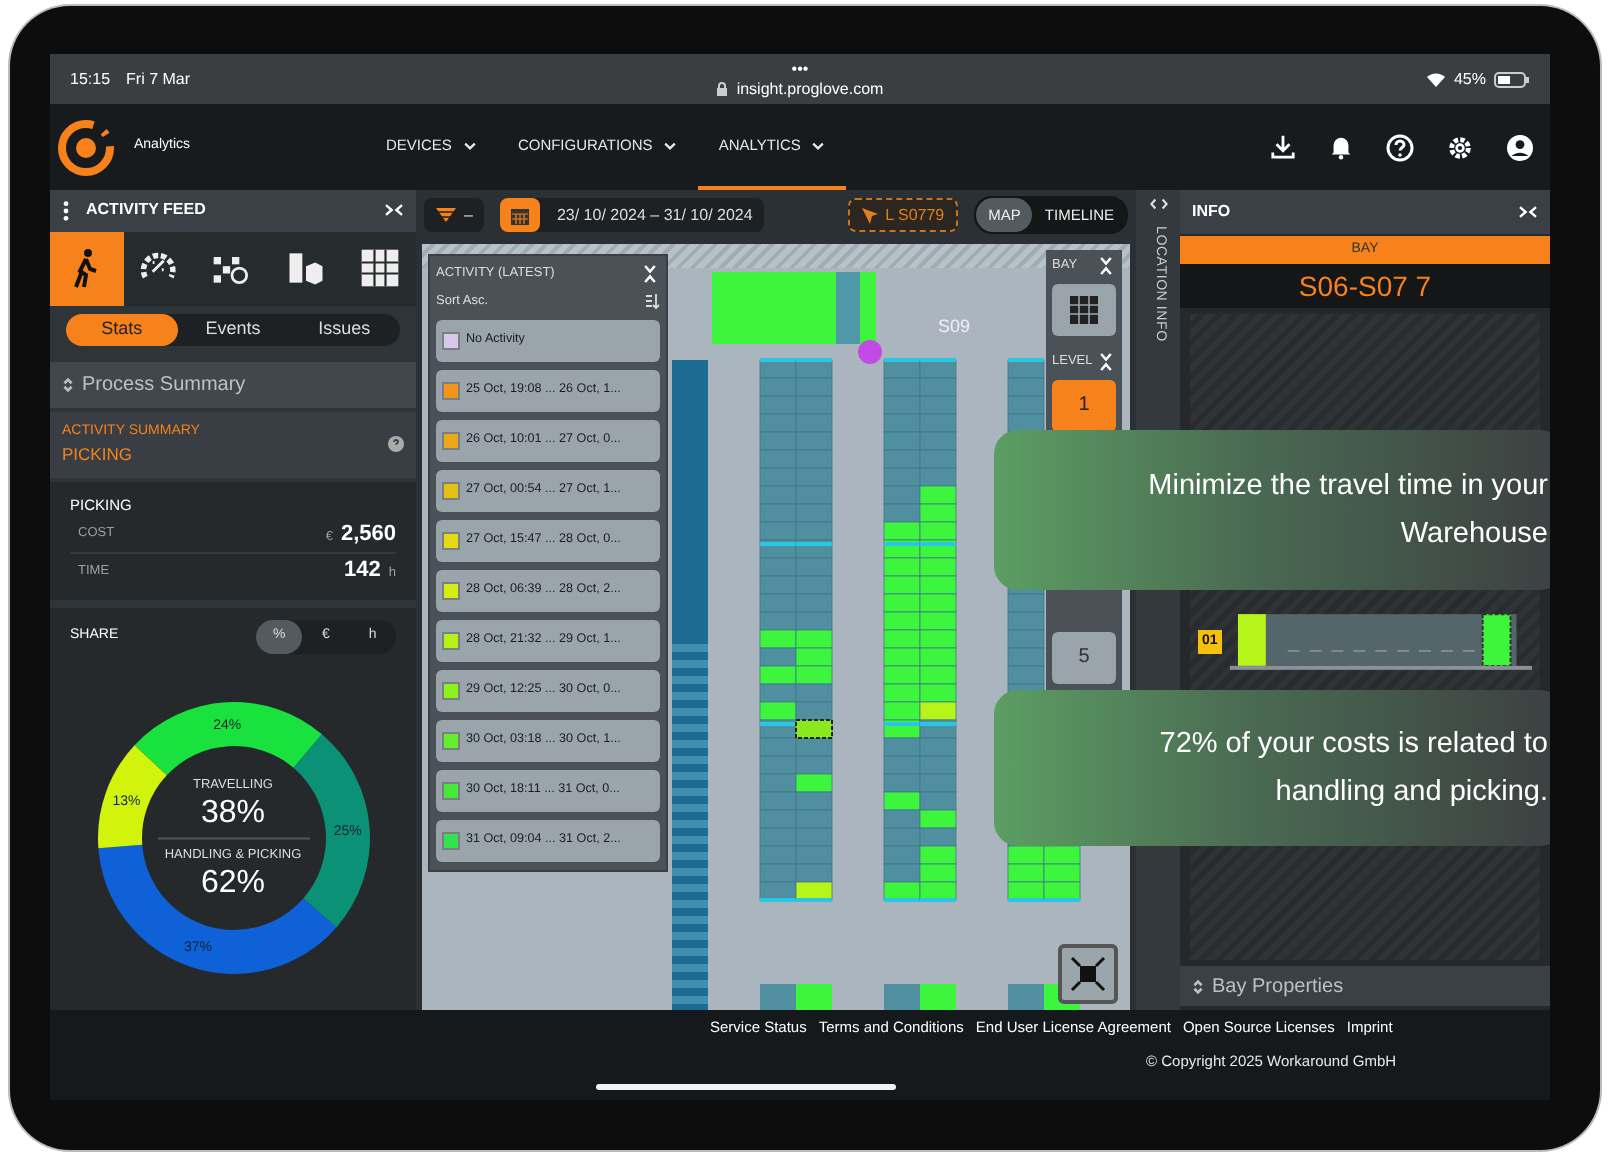  What do you see at coordinates (158, 79) in the screenshot?
I see `status-date: Fri 7 Mar` at bounding box center [158, 79].